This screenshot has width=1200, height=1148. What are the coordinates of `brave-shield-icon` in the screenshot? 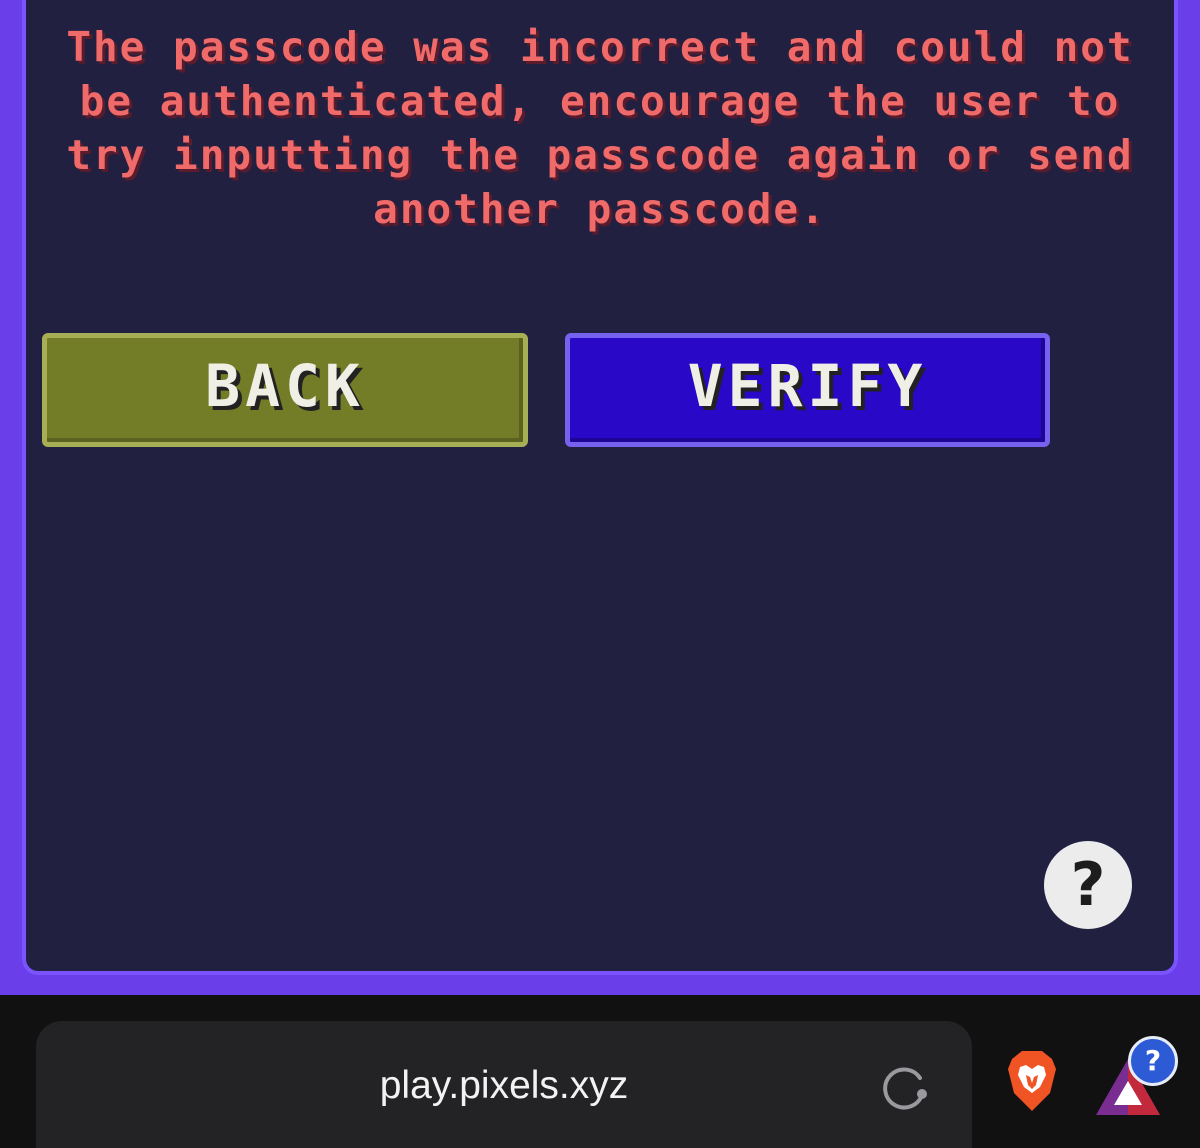 It's located at (1032, 1081).